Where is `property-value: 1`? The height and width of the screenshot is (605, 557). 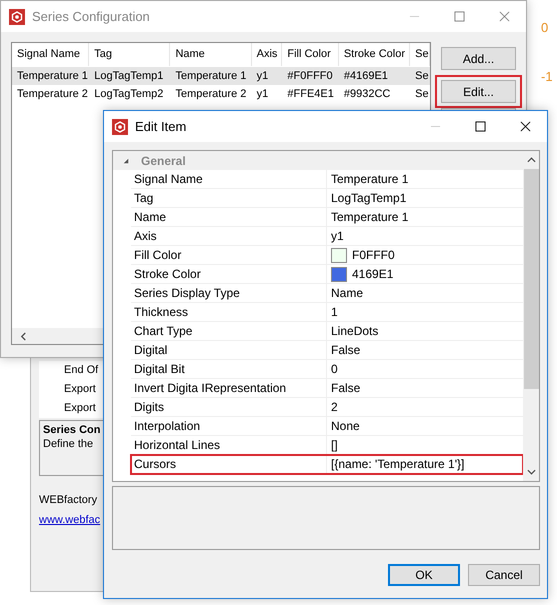
property-value: 1 is located at coordinates (334, 312).